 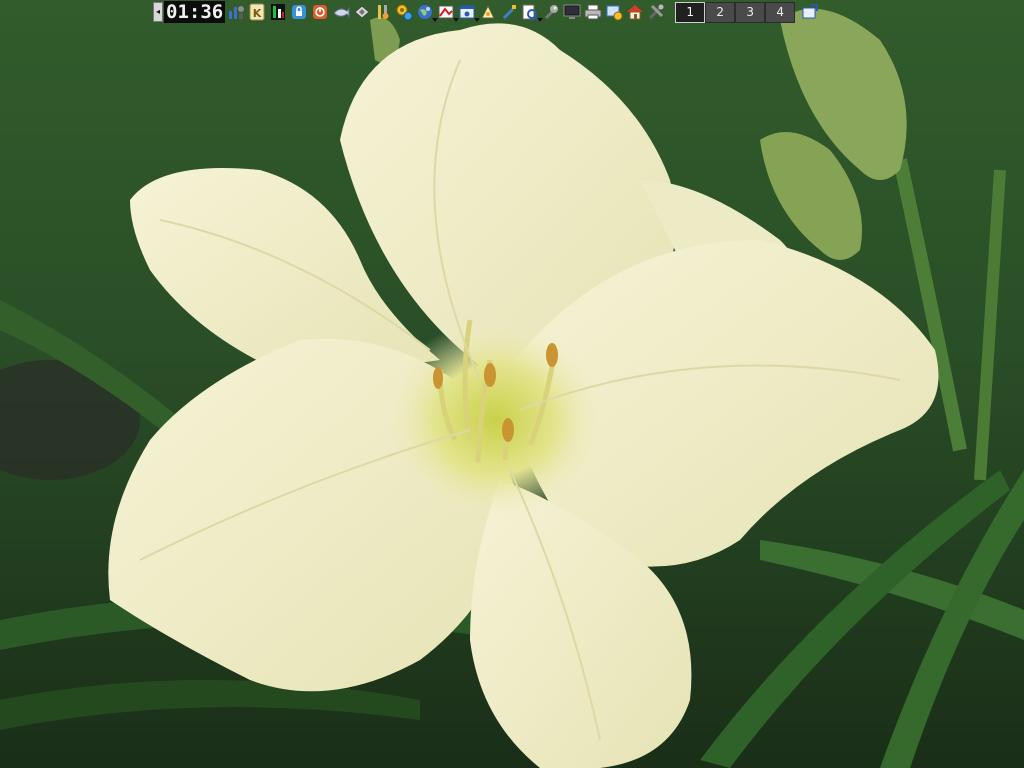 I want to click on home-icon, so click(x=635, y=12).